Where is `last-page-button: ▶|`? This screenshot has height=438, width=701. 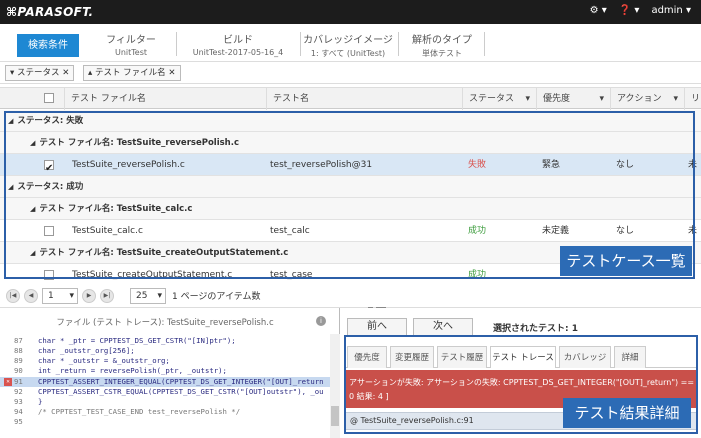
last-page-button: ▶| is located at coordinates (107, 296).